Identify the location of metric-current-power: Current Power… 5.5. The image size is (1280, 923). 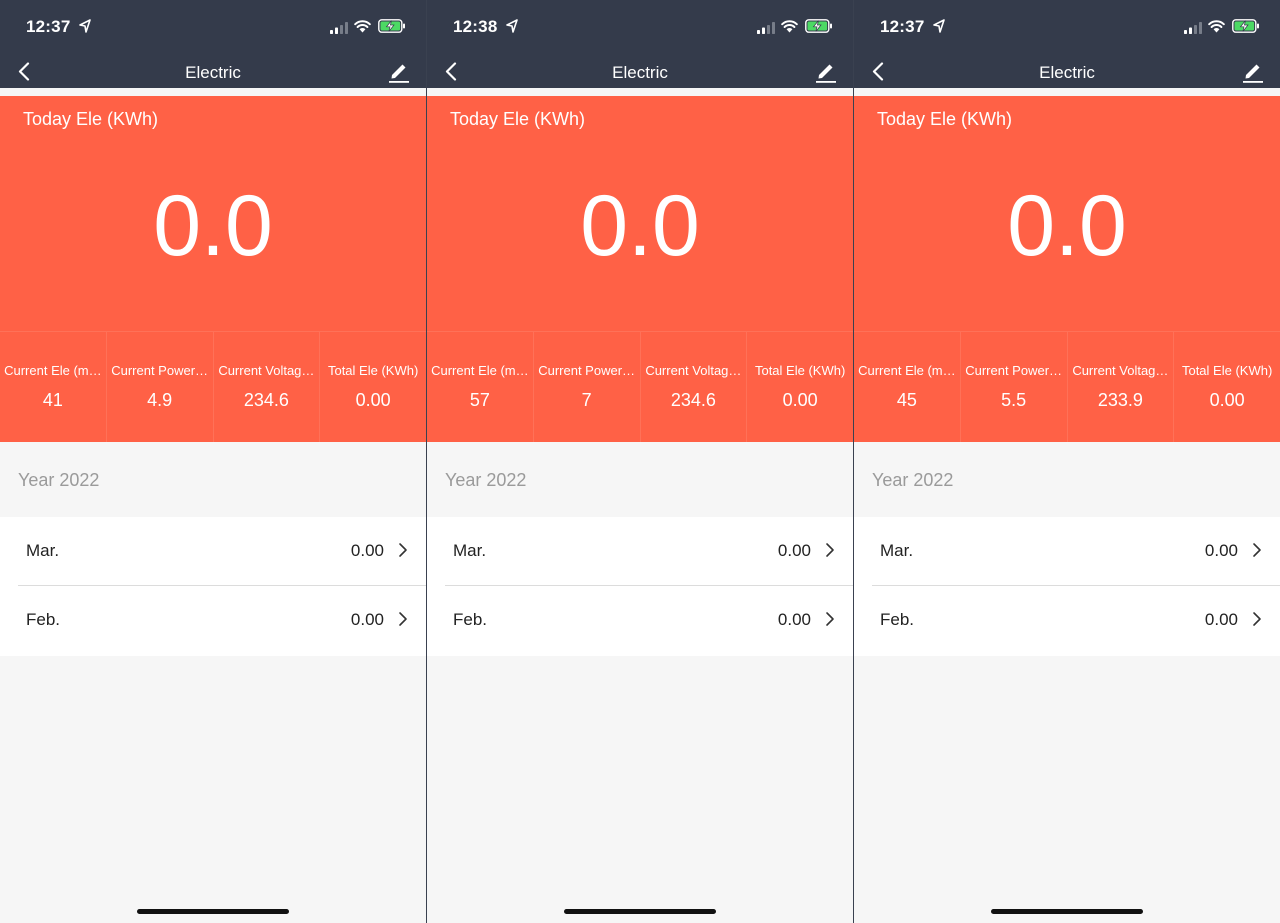
(1014, 387).